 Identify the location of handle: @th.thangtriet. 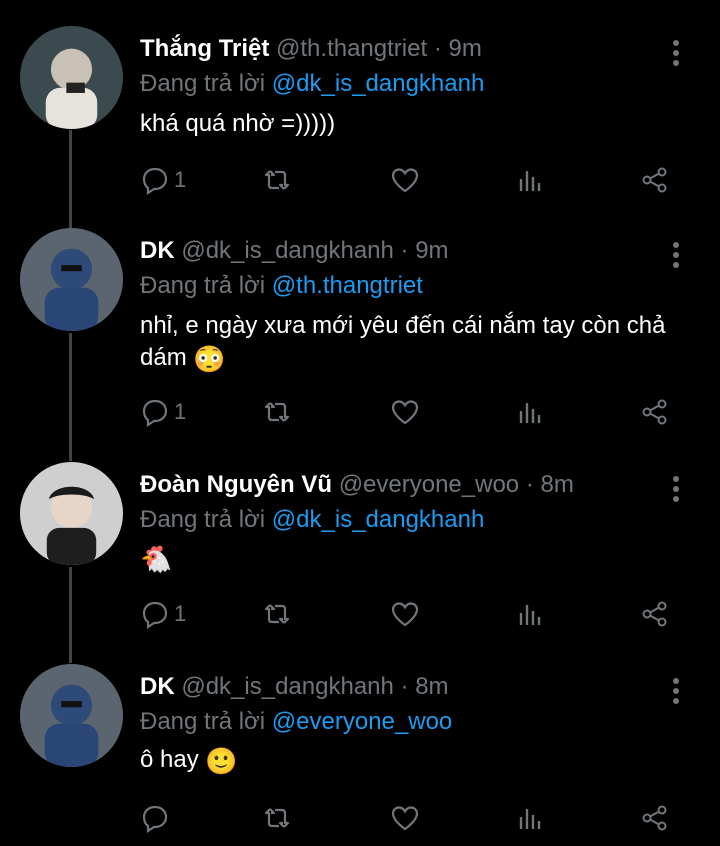
(351, 48).